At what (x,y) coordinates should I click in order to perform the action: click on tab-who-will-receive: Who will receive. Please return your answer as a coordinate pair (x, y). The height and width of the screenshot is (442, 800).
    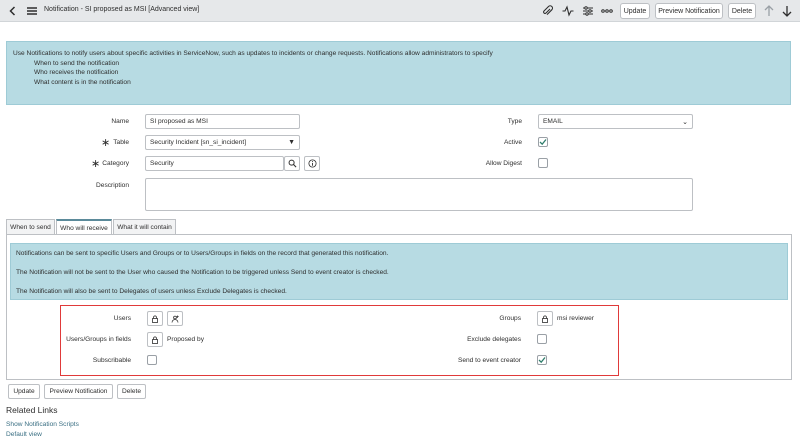
    Looking at the image, I should click on (84, 227).